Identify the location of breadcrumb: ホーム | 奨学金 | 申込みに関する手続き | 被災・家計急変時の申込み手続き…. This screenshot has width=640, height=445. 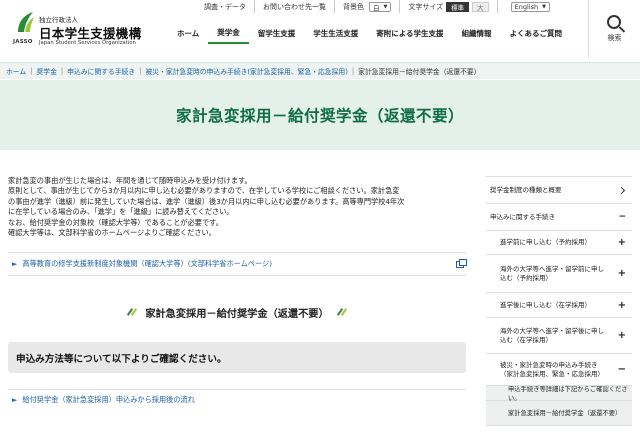
(320, 70).